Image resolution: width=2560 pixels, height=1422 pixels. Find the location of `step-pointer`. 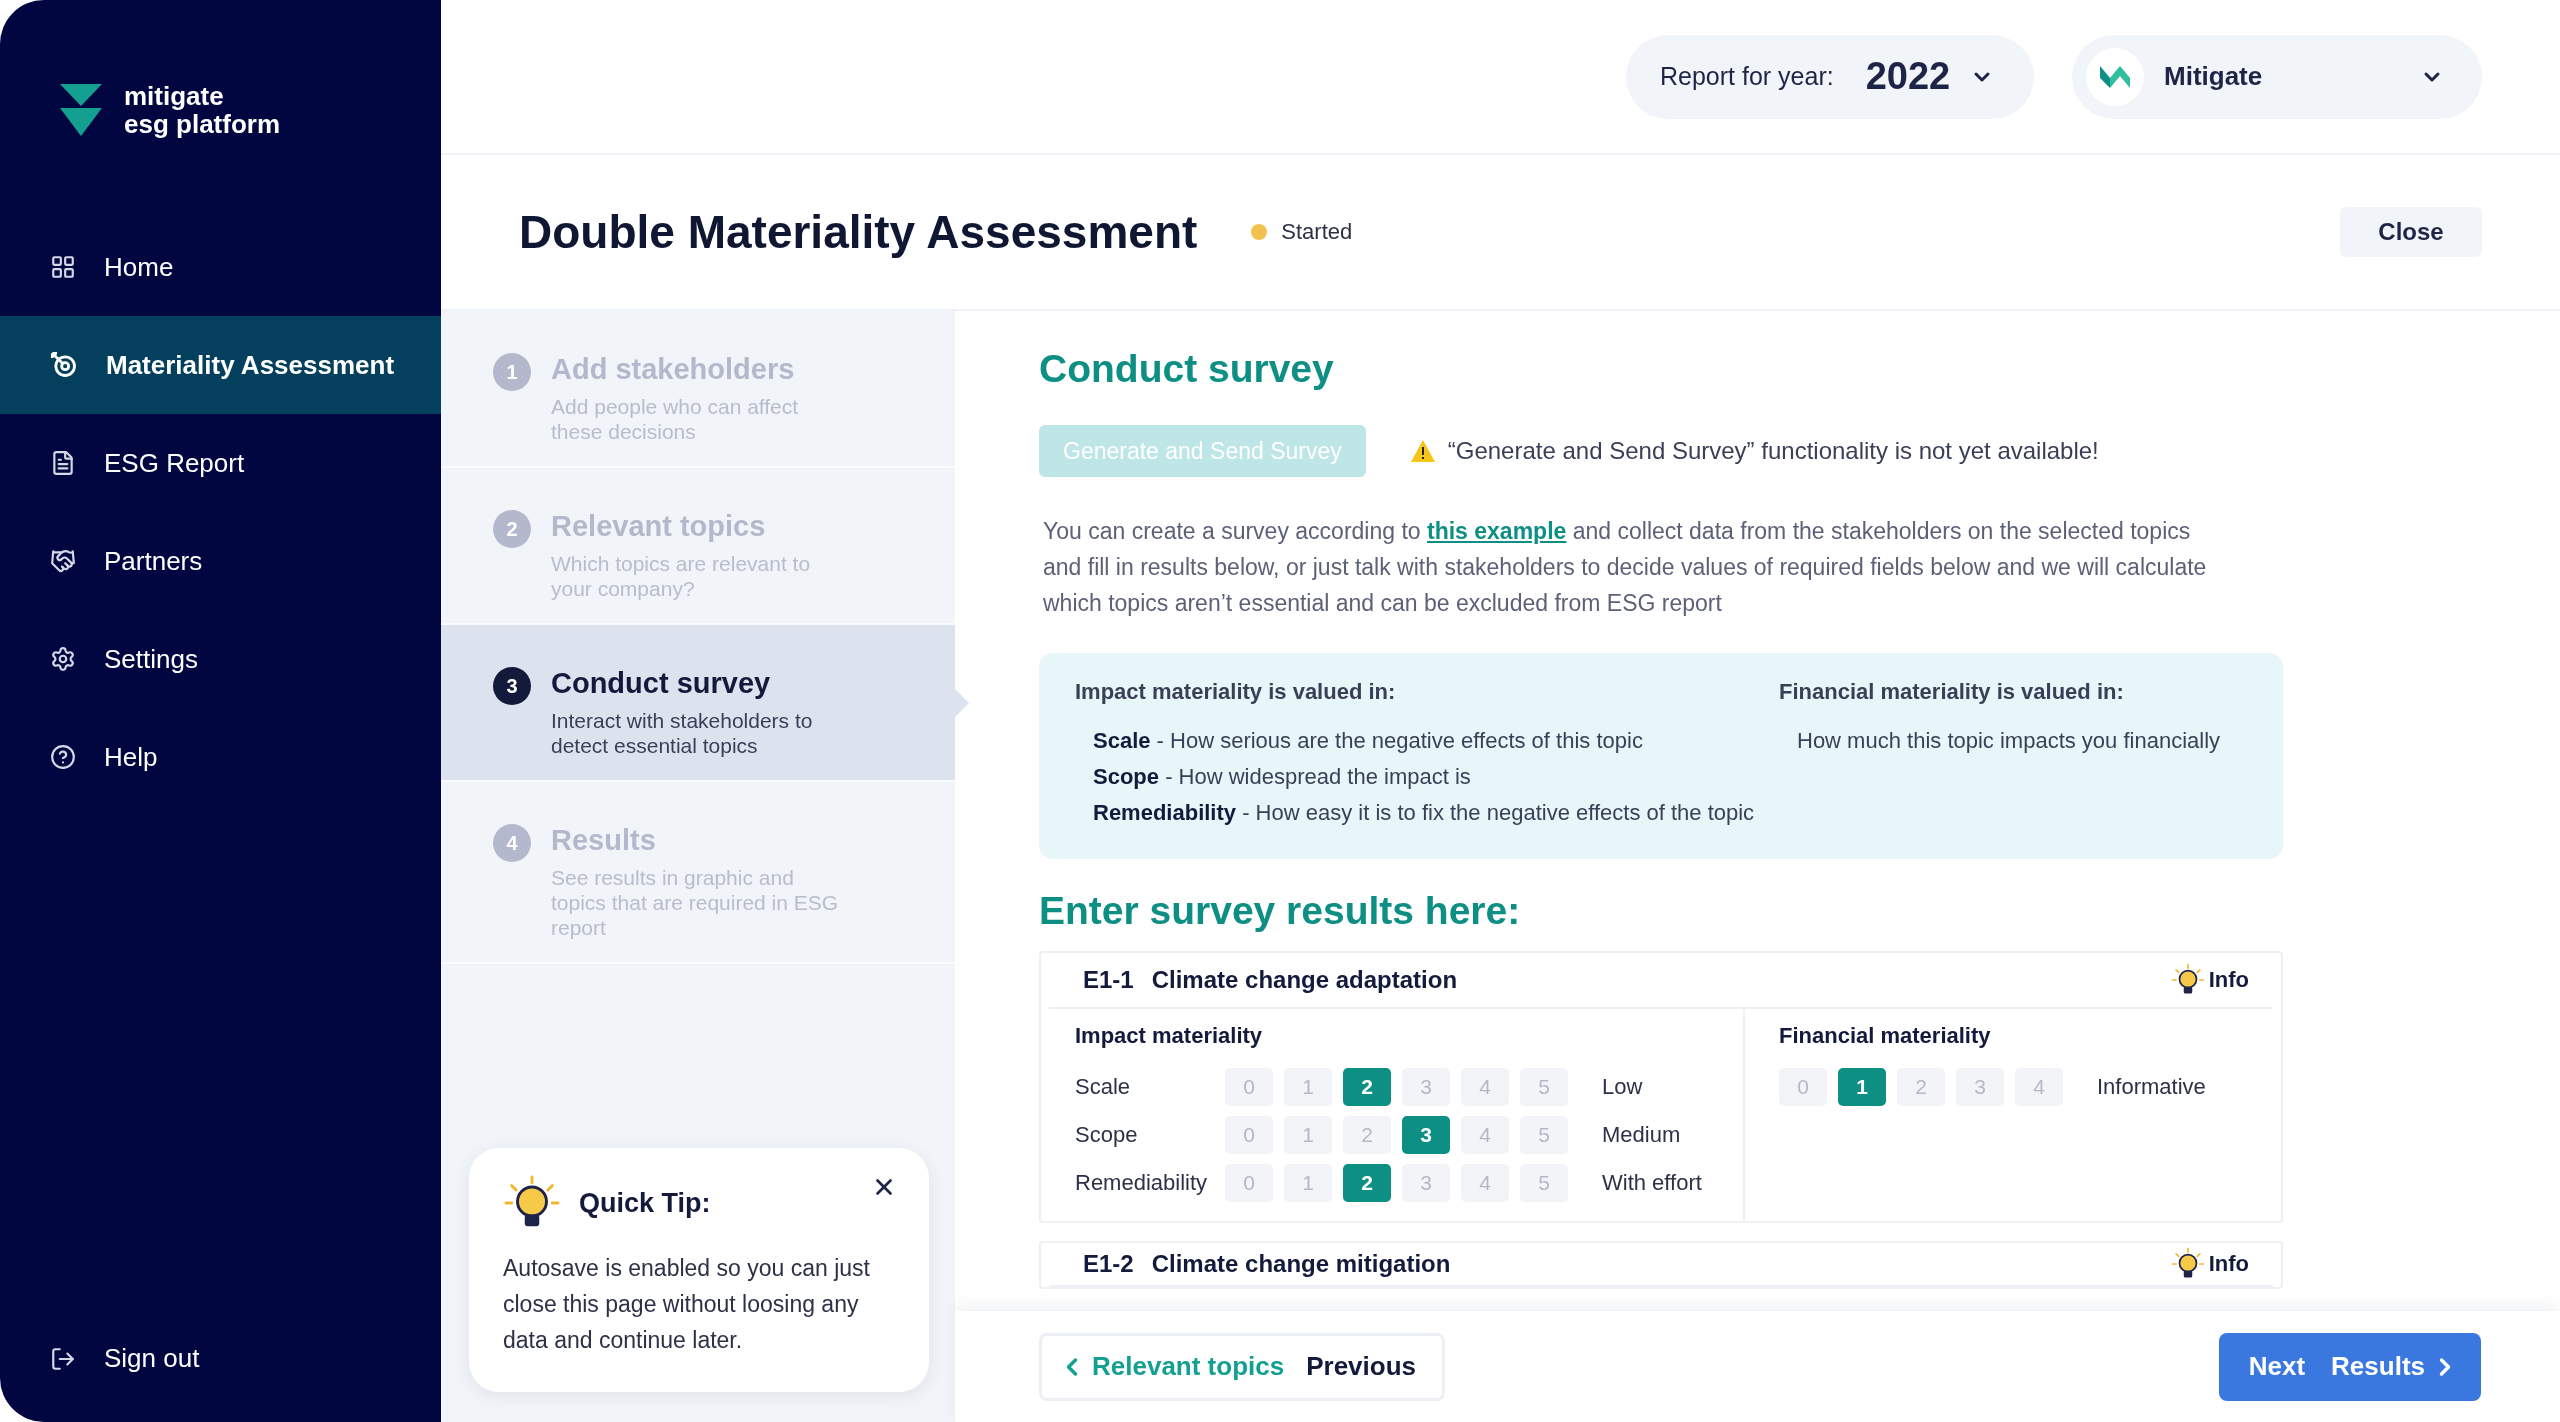

step-pointer is located at coordinates (962, 702).